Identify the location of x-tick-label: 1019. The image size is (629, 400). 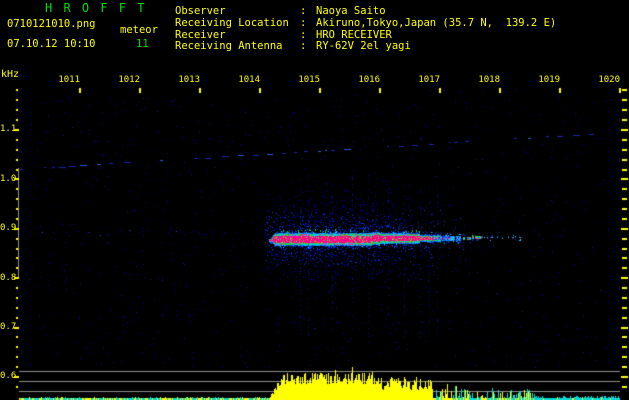
(549, 80).